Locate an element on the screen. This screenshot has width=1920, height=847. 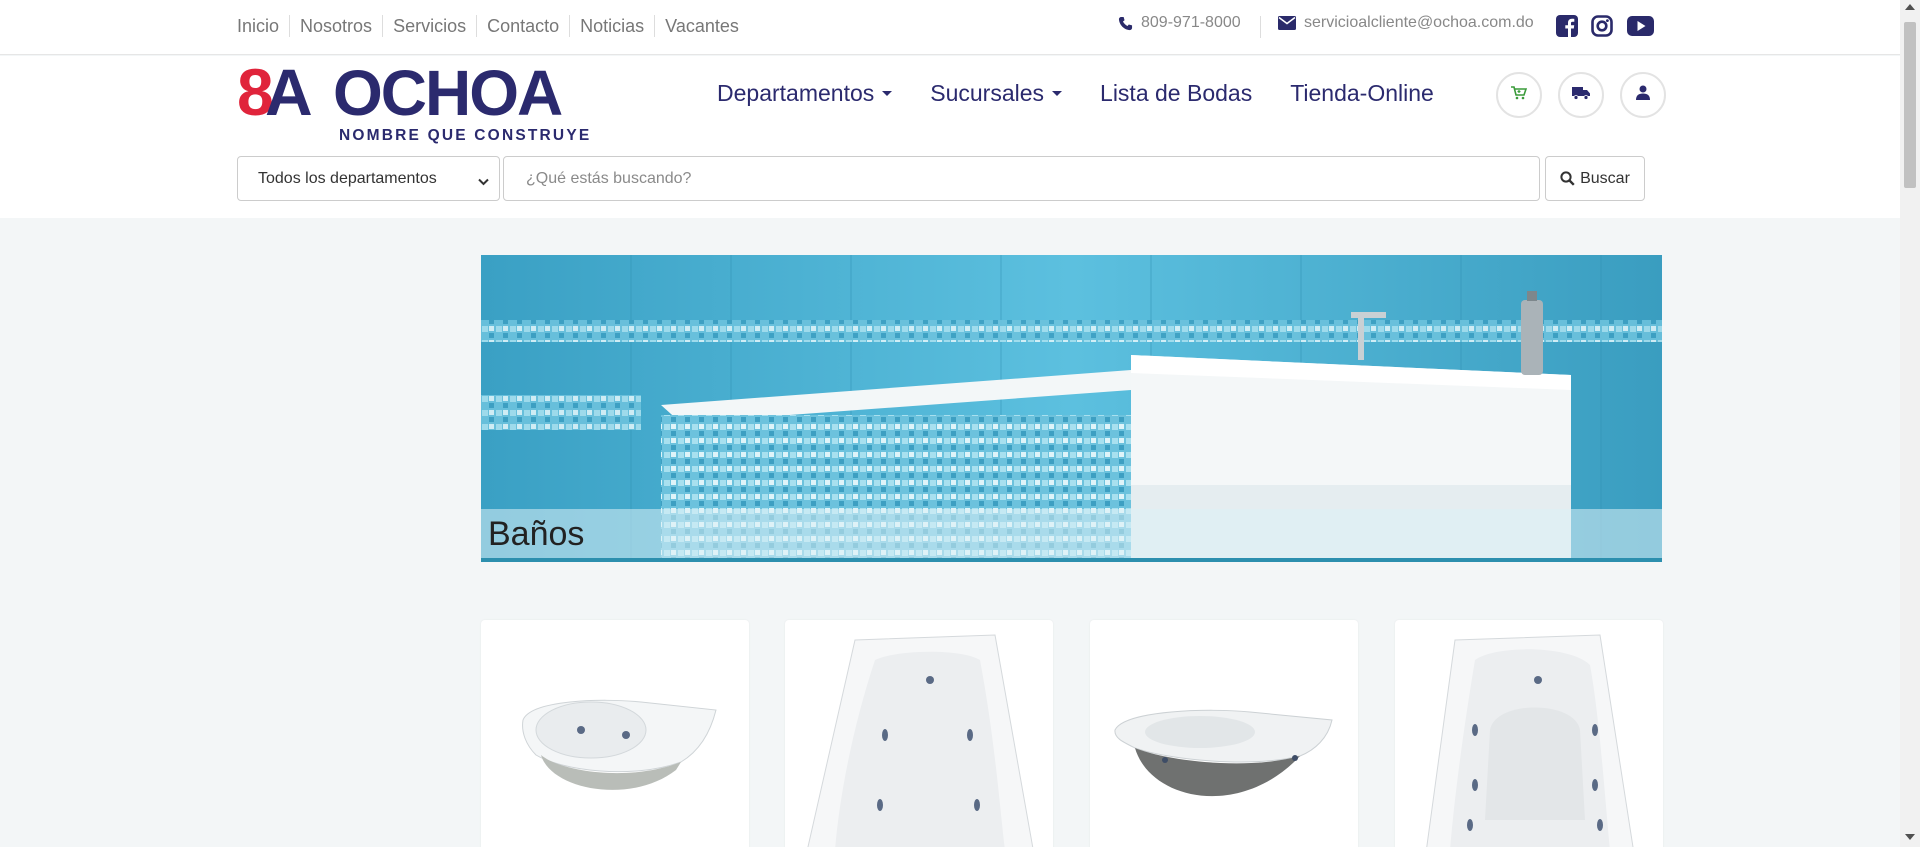
cart-icon is located at coordinates (1519, 95).